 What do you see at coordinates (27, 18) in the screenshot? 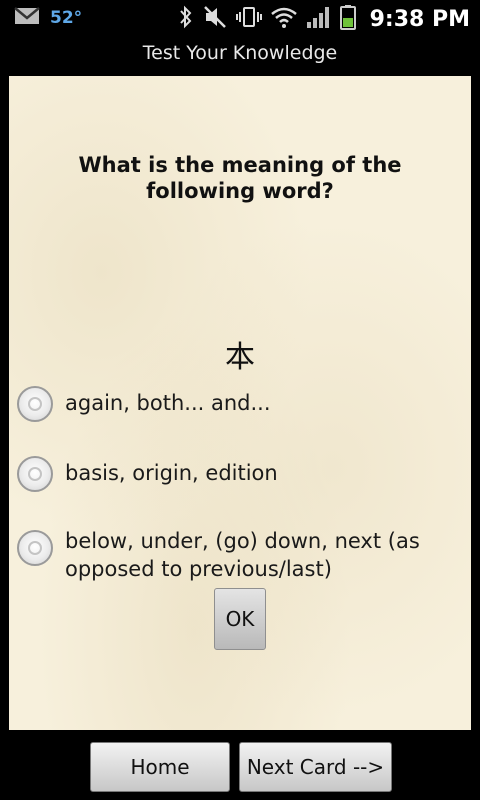
I see `gmail-icon` at bounding box center [27, 18].